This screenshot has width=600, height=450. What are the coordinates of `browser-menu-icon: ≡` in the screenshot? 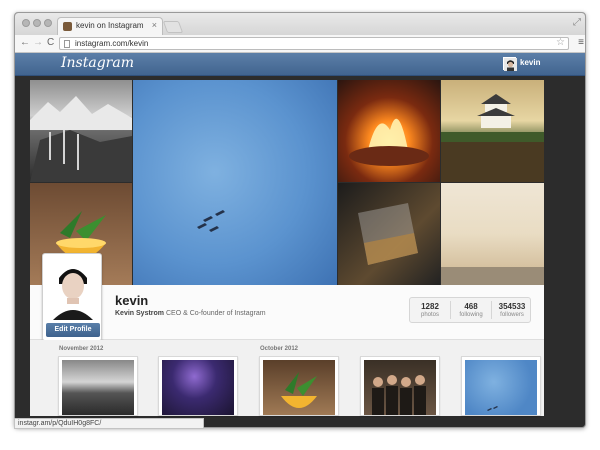 It's located at (581, 42).